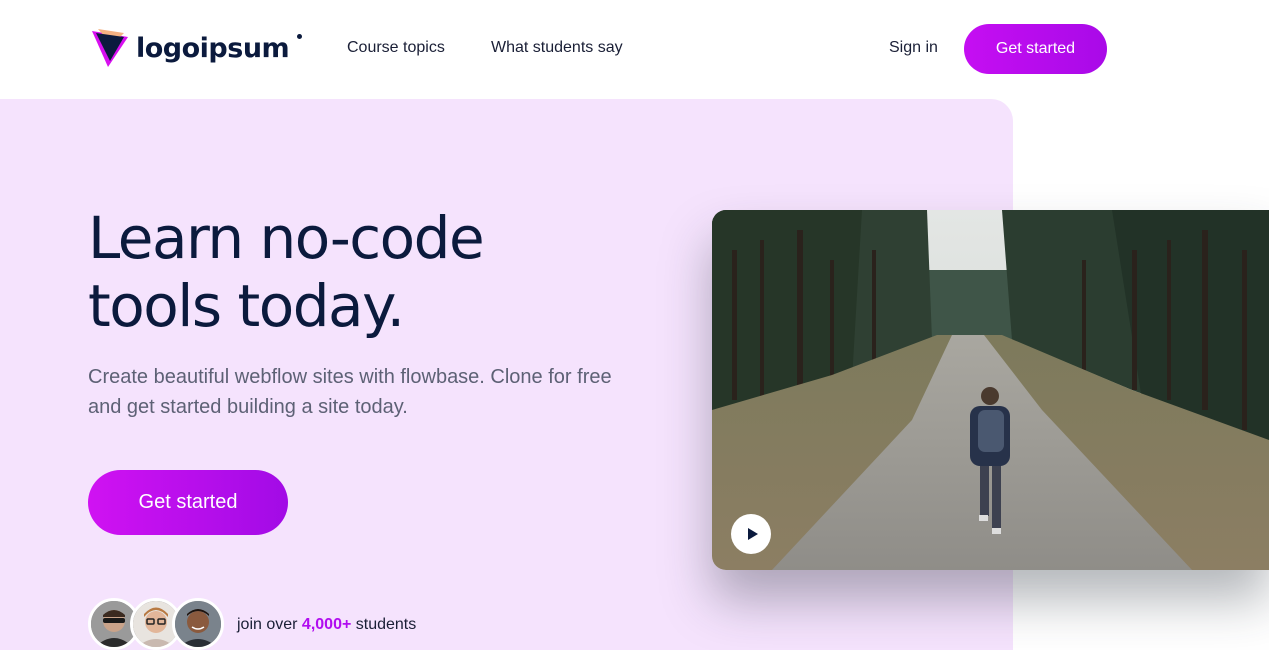 This screenshot has width=1269, height=650. Describe the element at coordinates (286, 238) in the screenshot. I see `hero-title-line-1: Learn no-code` at that location.